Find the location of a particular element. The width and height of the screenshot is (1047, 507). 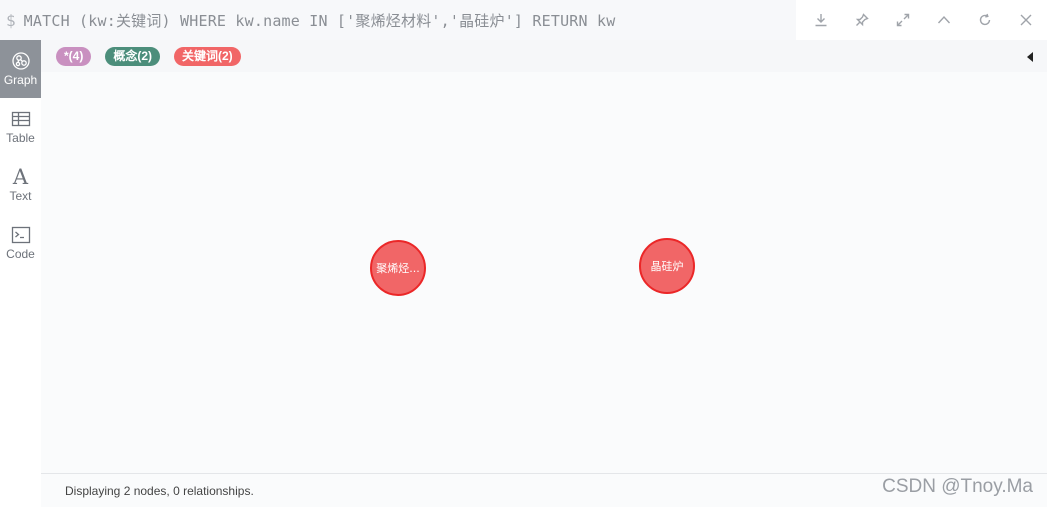

collapse-up-icon is located at coordinates (943, 19).